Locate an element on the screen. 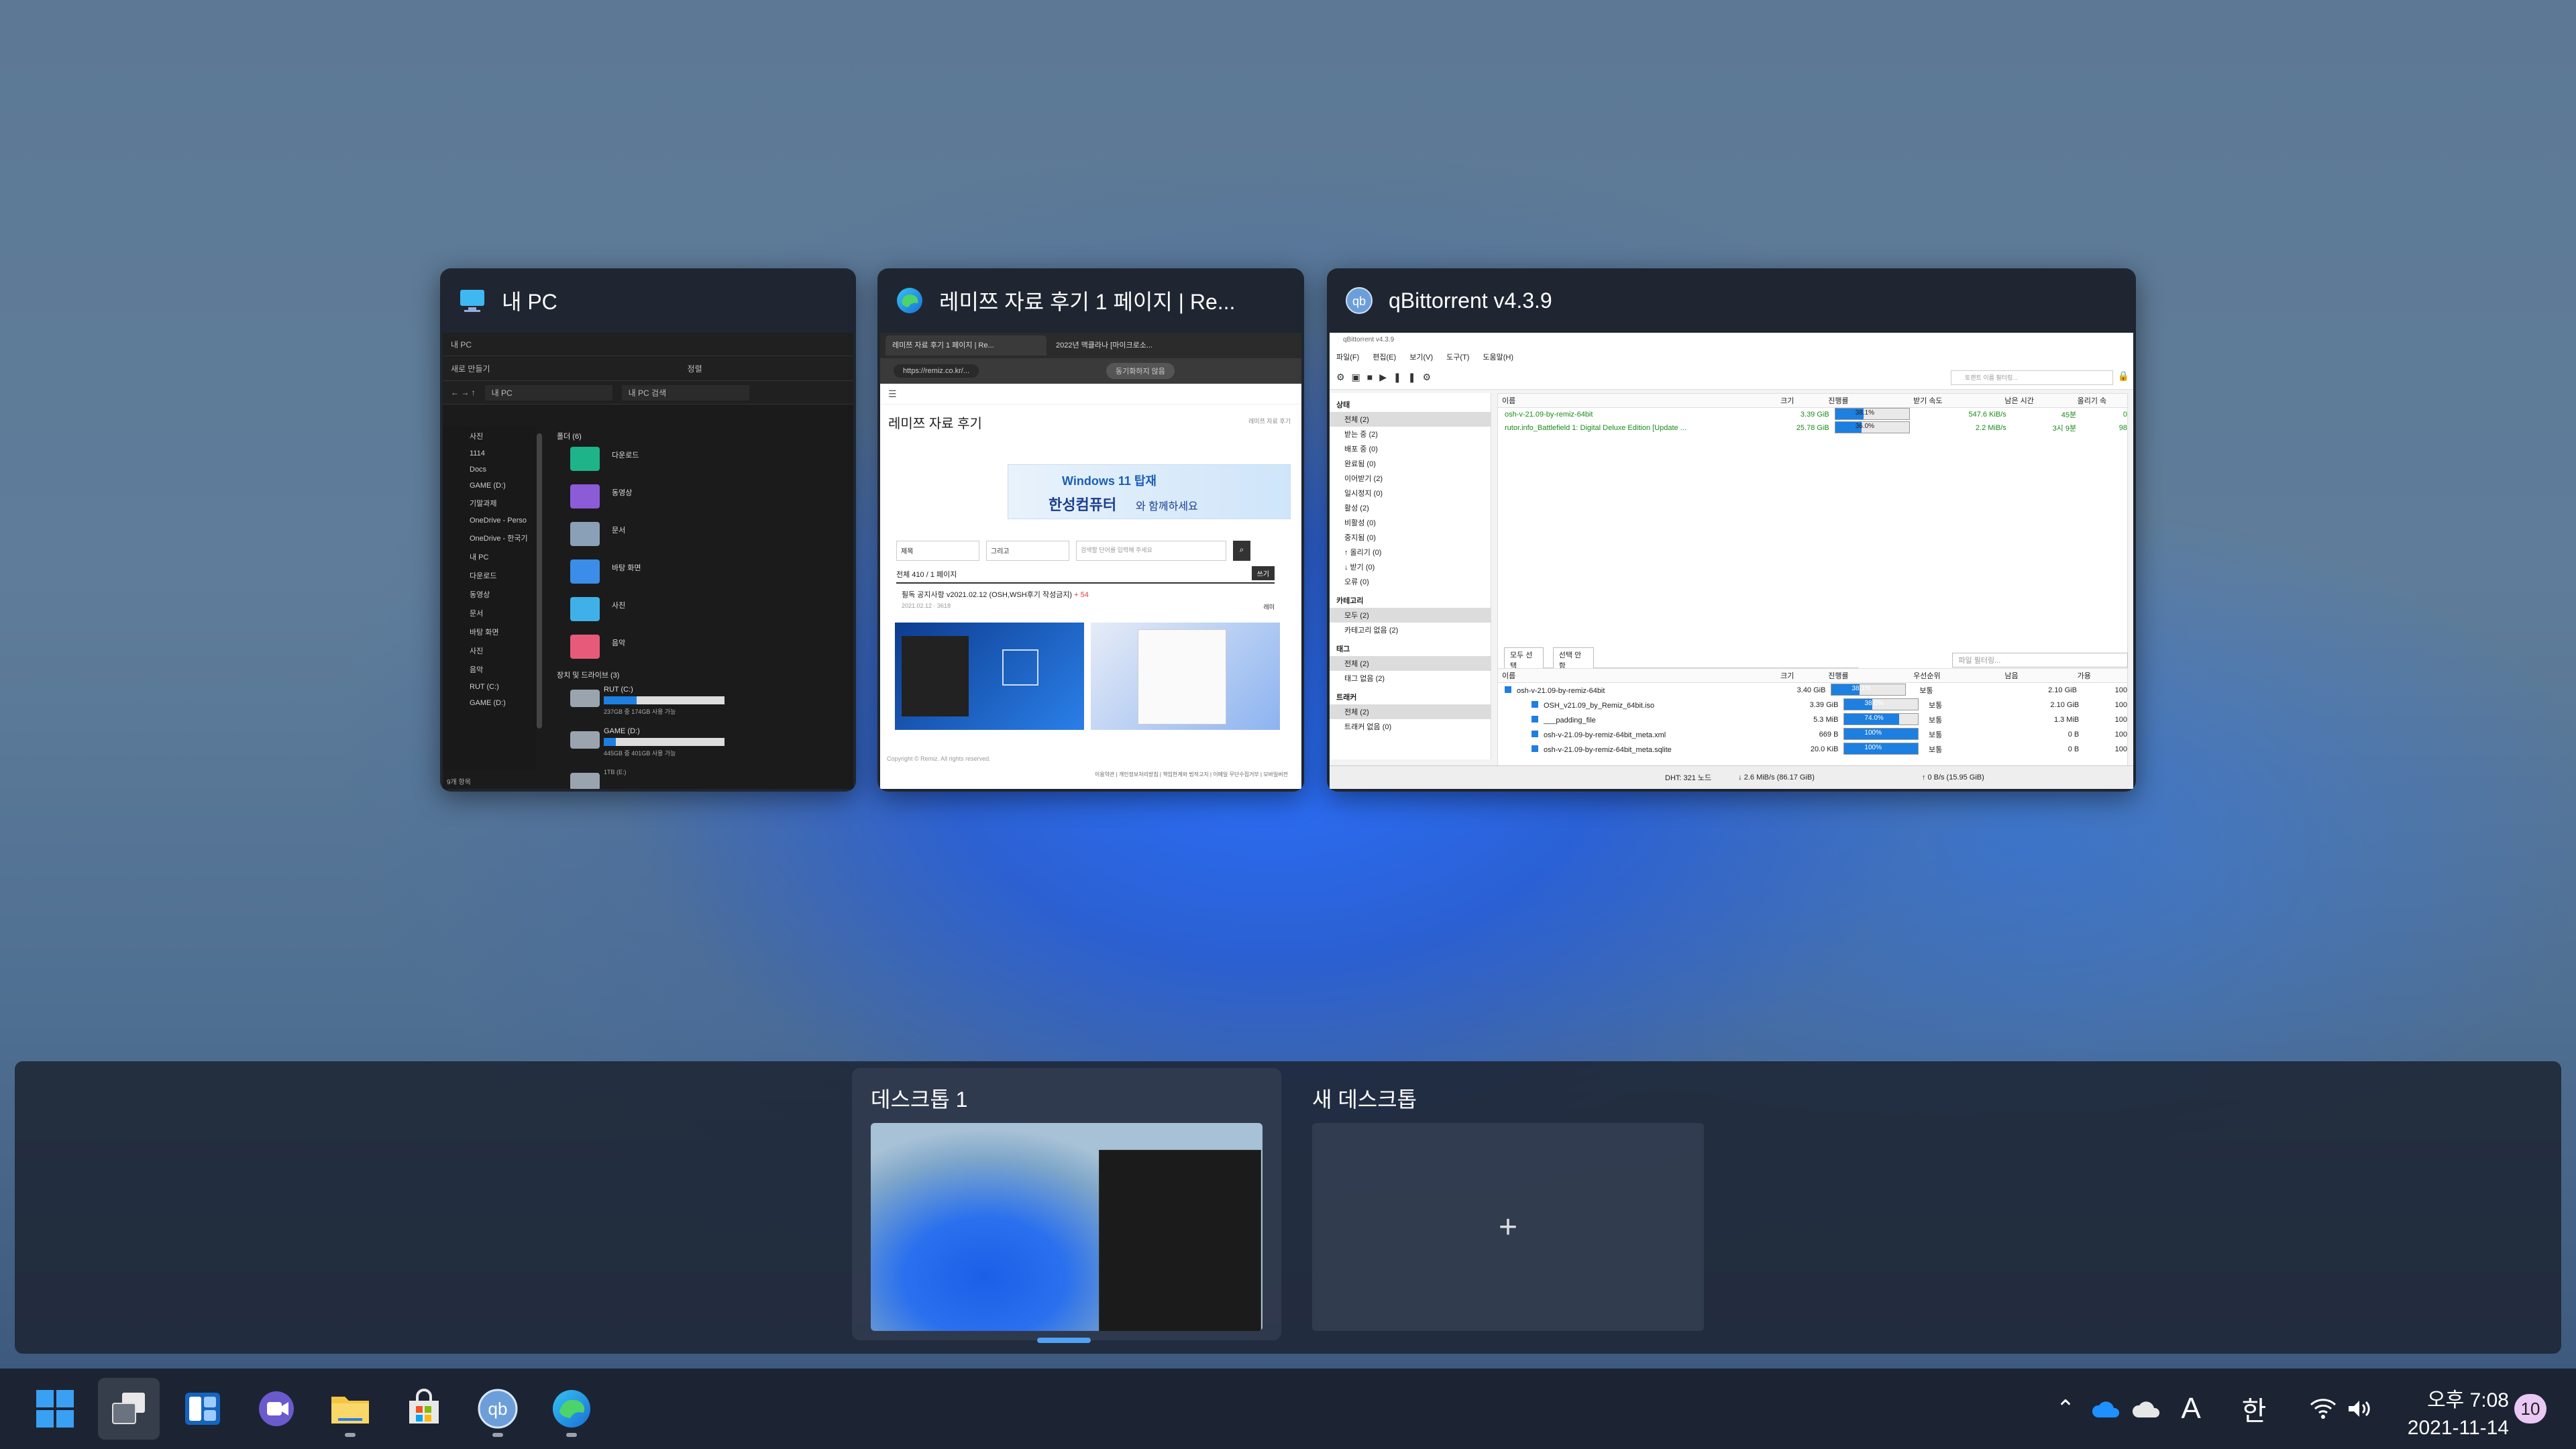  window-caption: qb qBittorrent v4.3.9 is located at coordinates (1731, 300).